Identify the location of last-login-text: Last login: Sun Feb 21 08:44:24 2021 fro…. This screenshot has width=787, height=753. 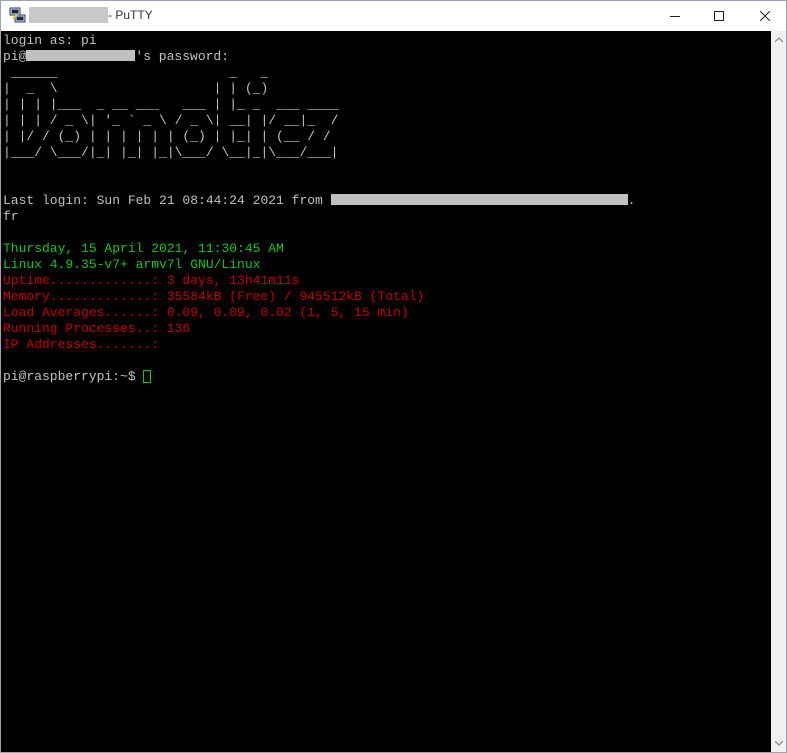
(167, 200).